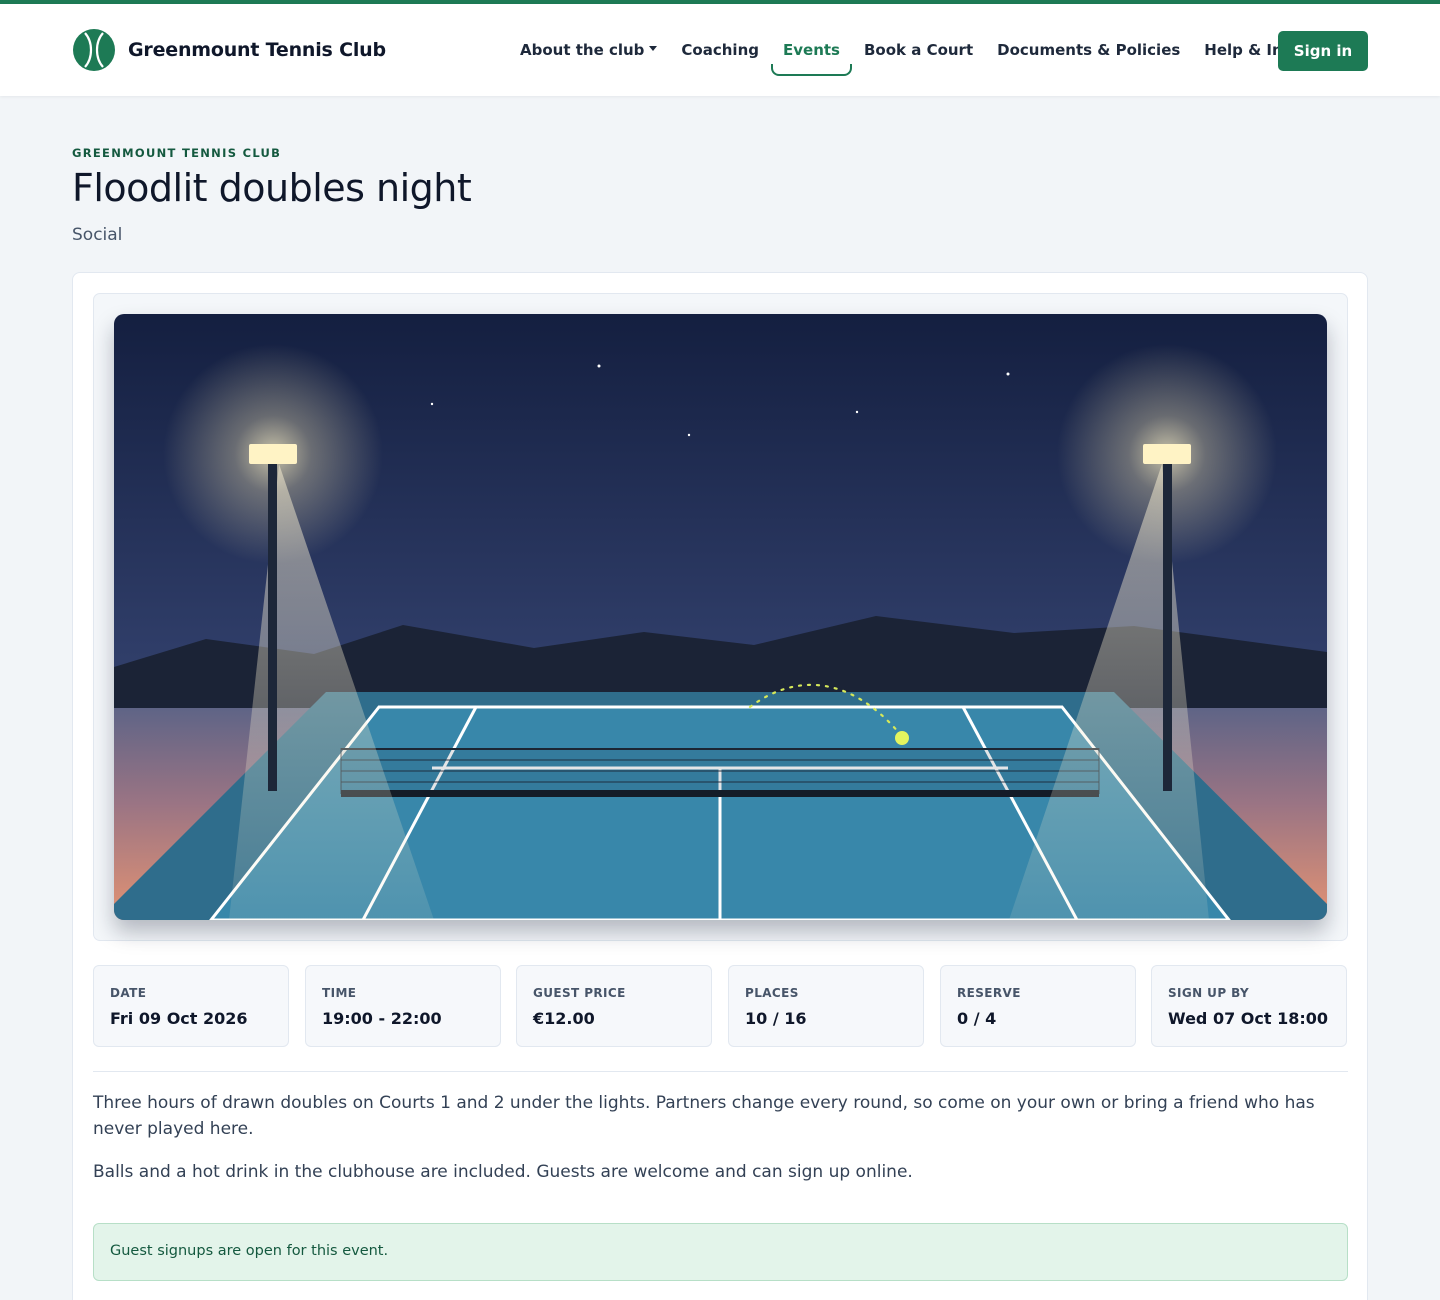 The height and width of the screenshot is (1300, 1440). I want to click on alert-text: Guest signups are open for this event., so click(249, 1251).